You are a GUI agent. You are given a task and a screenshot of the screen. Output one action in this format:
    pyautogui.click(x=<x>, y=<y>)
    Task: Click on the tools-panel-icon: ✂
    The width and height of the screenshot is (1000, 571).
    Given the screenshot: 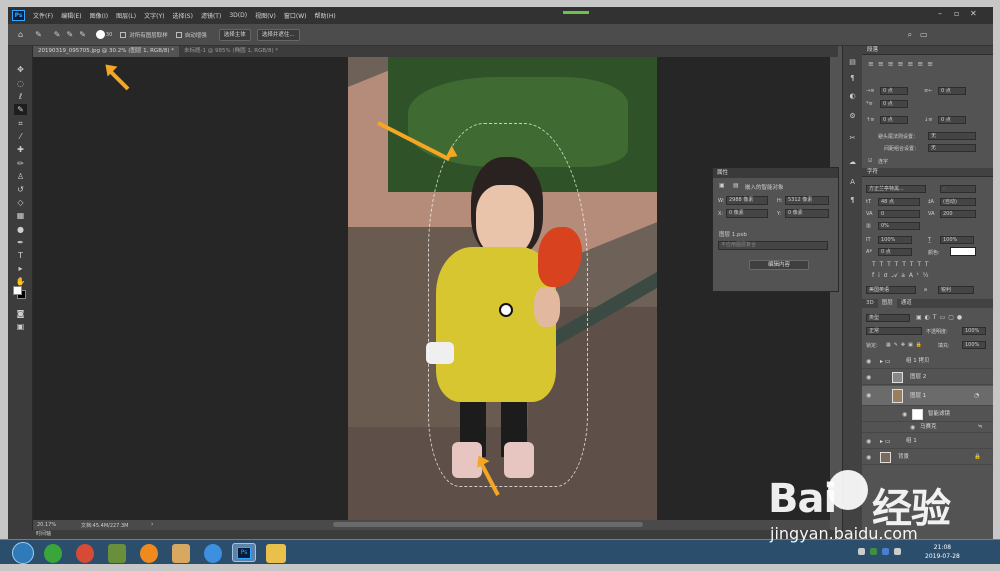 What is the action you would take?
    pyautogui.click(x=852, y=138)
    